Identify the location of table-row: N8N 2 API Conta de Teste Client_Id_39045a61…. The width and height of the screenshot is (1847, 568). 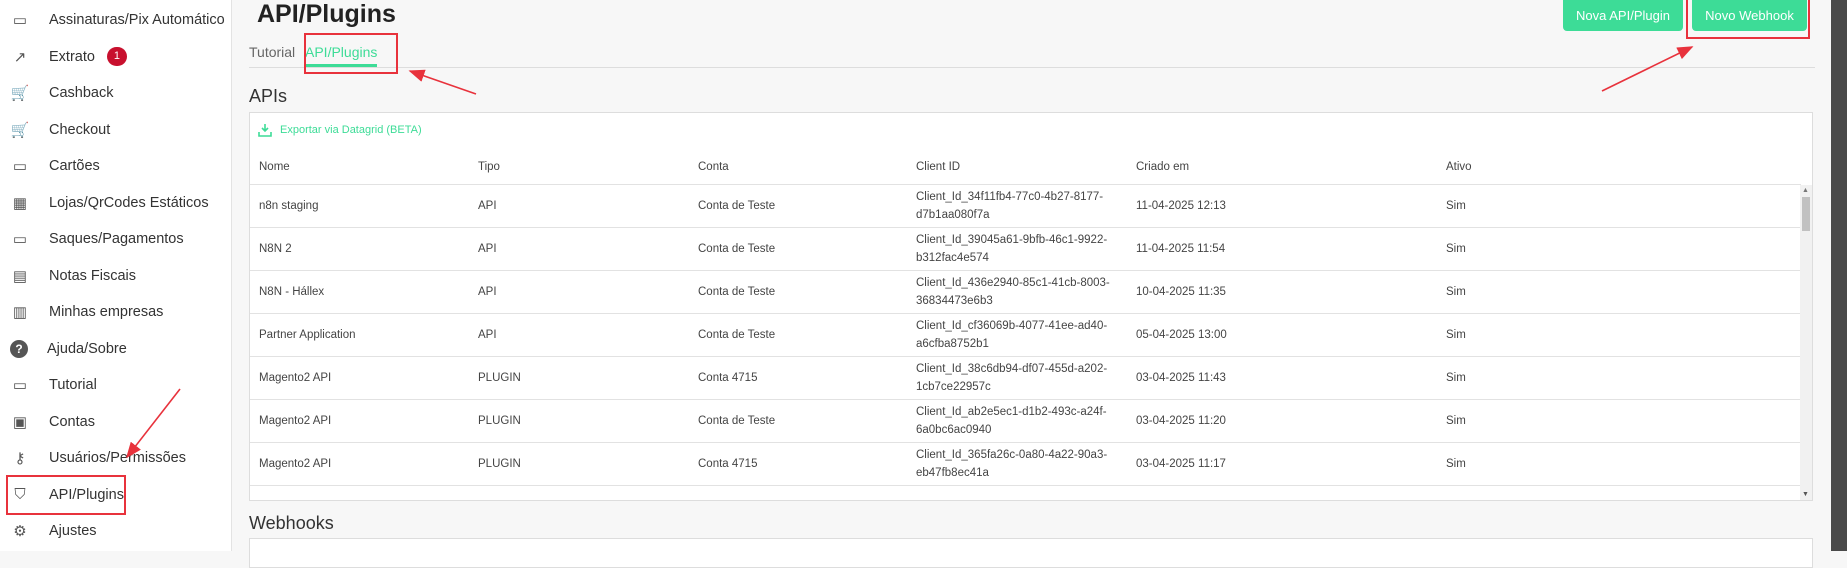
(1025, 249).